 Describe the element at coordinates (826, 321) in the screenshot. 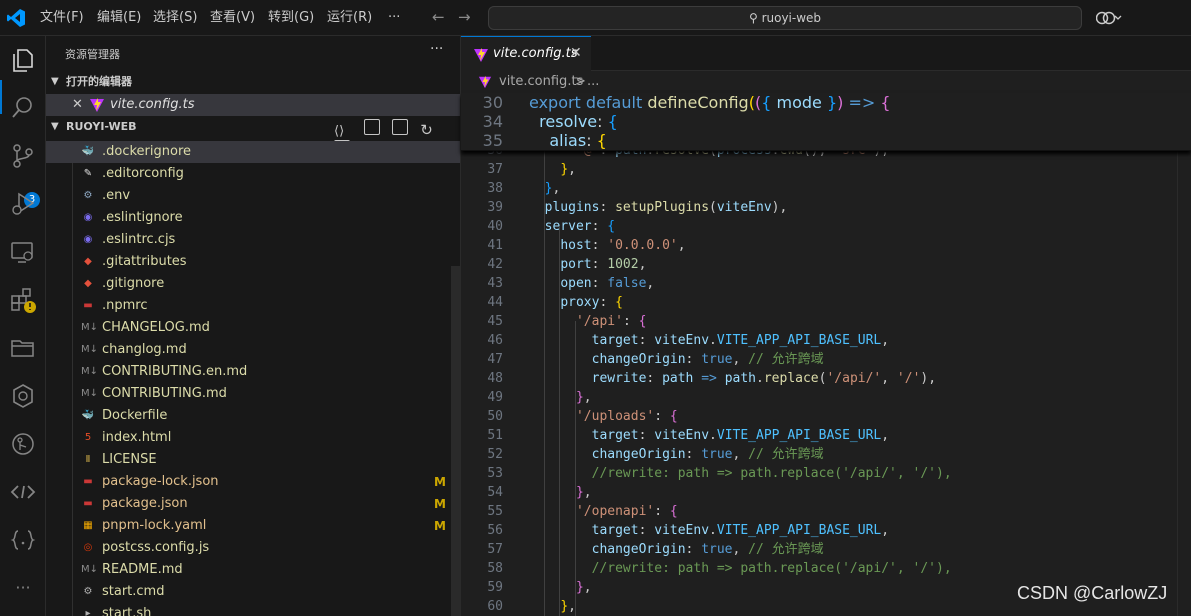

I see `code-line: 45 '/api': {` at that location.